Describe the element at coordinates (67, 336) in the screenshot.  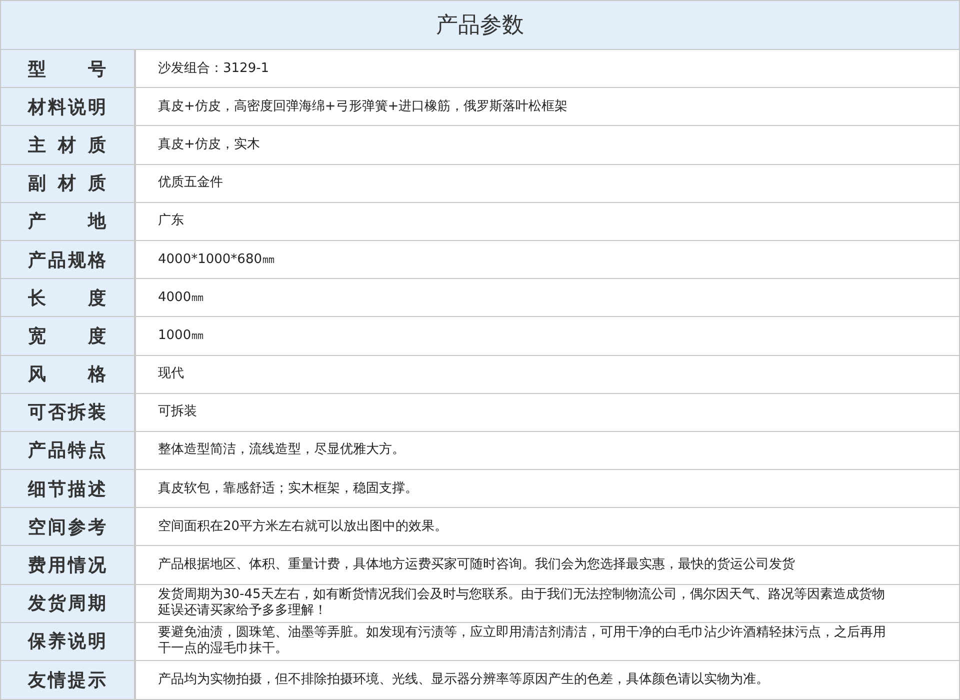
I see `parameter-label: 宽度` at that location.